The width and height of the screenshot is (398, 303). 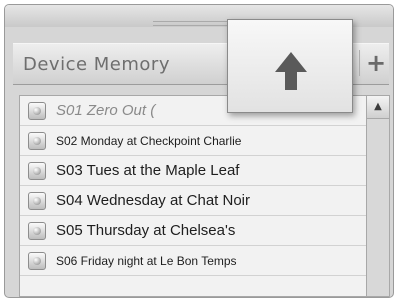 What do you see at coordinates (291, 71) in the screenshot?
I see `upload-arrow-icon` at bounding box center [291, 71].